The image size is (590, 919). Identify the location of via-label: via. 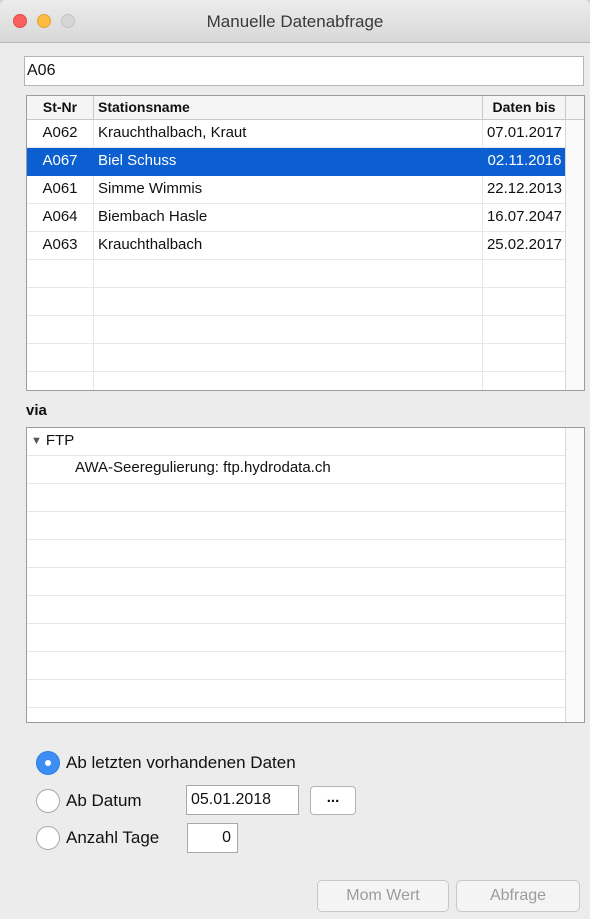
(36, 410).